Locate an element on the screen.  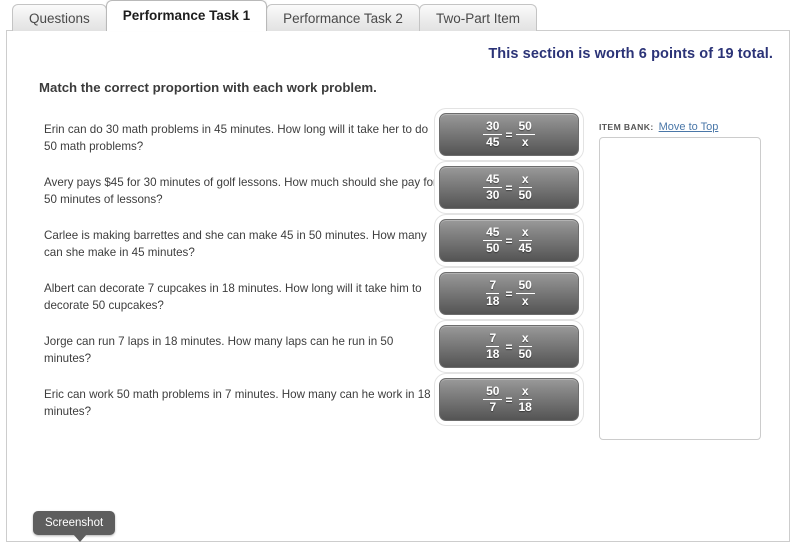
right-fraction: x 45 is located at coordinates (525, 240).